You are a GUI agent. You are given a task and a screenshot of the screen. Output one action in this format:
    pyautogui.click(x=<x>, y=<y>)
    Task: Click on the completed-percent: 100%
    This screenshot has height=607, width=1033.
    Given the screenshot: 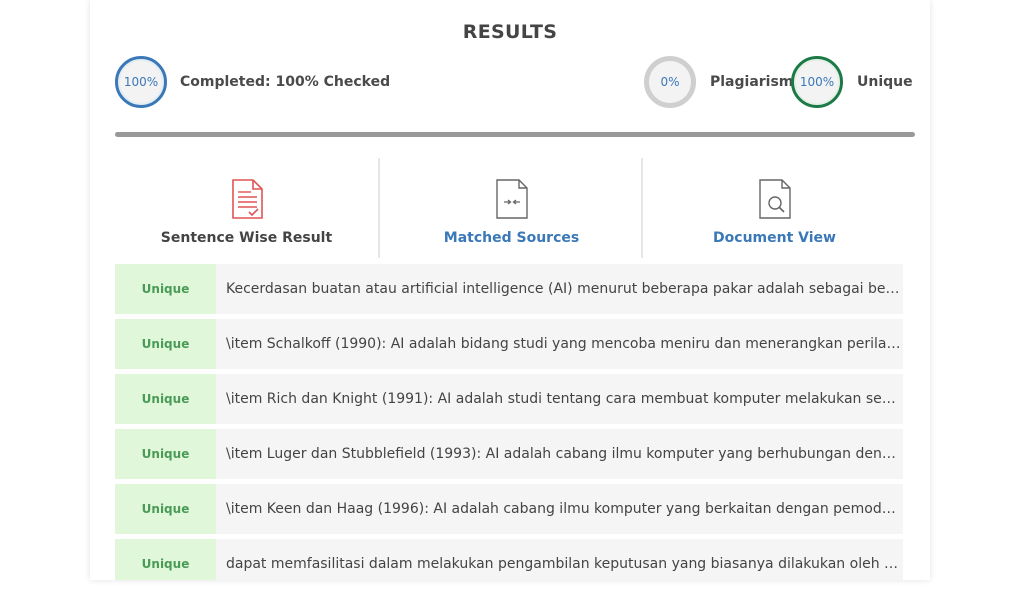 What is the action you would take?
    pyautogui.click(x=141, y=82)
    